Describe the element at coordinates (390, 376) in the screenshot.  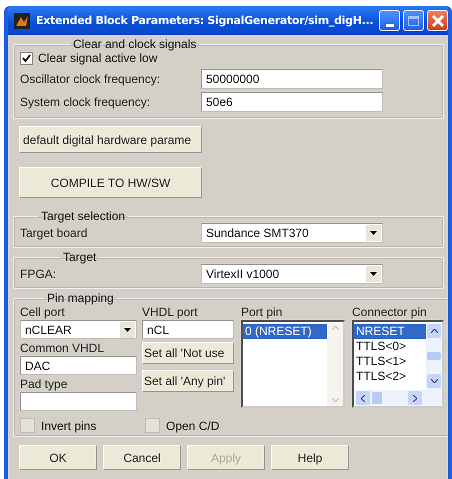
I see `list-item: TTLS<2>` at that location.